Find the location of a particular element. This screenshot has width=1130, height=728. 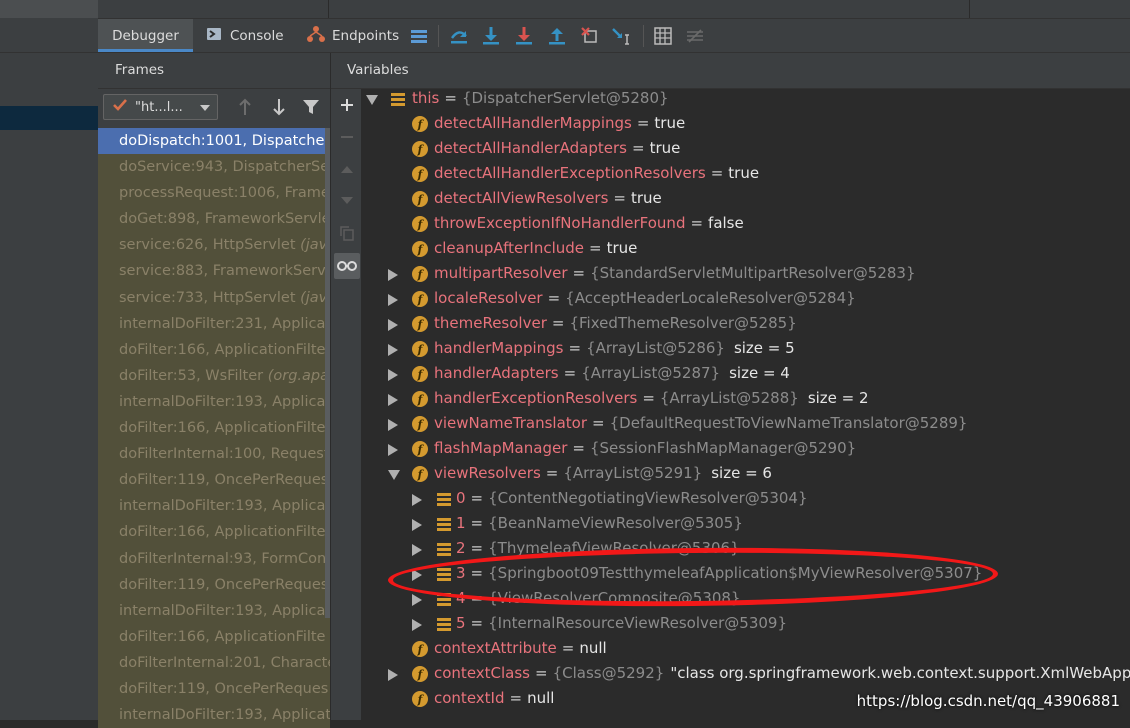

variable-row: f viewResolvers = {ArrayList@5291} size = 6 is located at coordinates (746, 474).